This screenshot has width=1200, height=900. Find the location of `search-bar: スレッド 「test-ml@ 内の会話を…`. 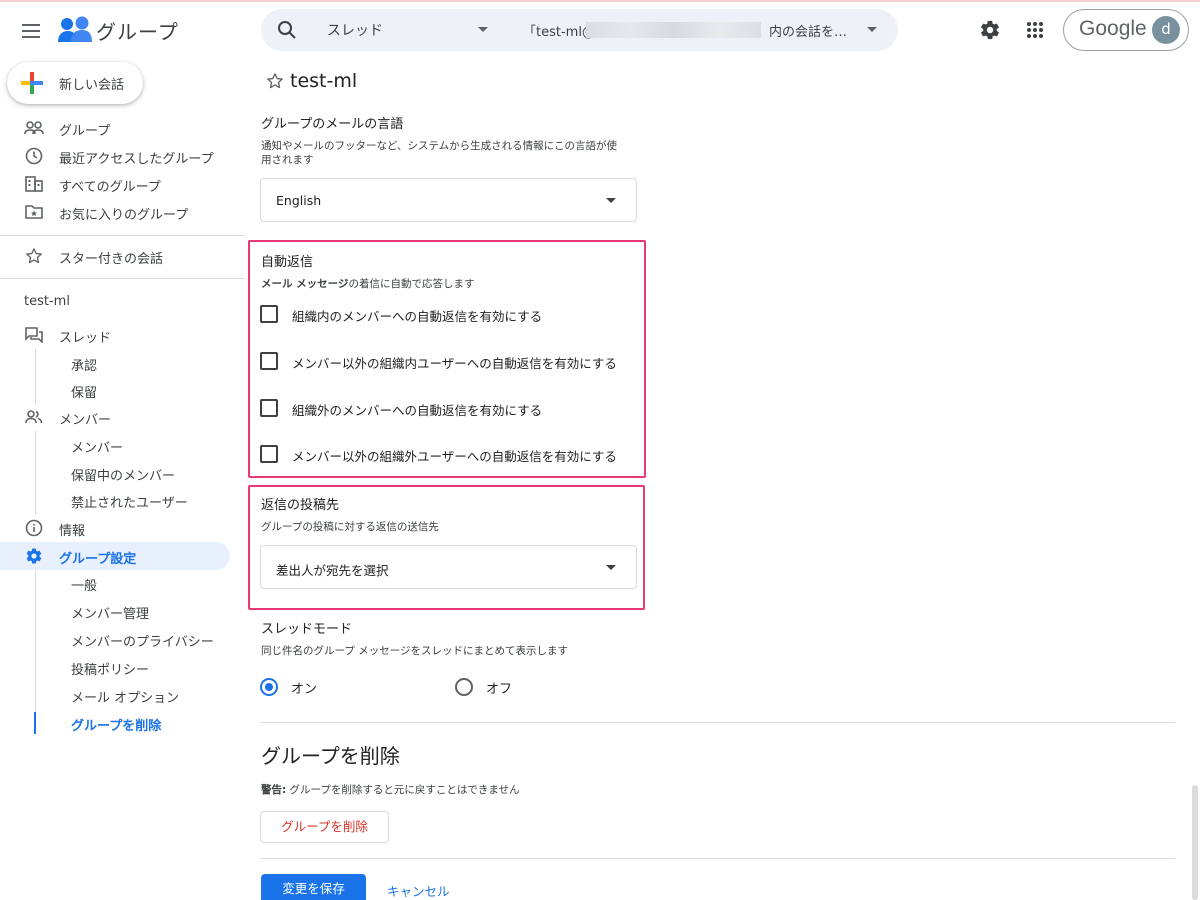

search-bar: スレッド 「test-ml@ 内の会話を… is located at coordinates (579, 30).